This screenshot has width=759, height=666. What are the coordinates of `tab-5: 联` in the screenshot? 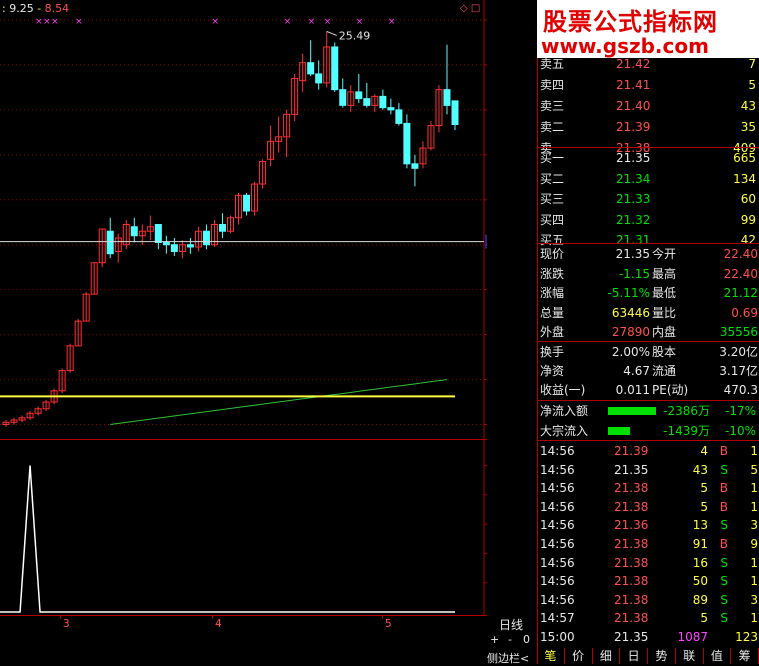 It's located at (690, 656).